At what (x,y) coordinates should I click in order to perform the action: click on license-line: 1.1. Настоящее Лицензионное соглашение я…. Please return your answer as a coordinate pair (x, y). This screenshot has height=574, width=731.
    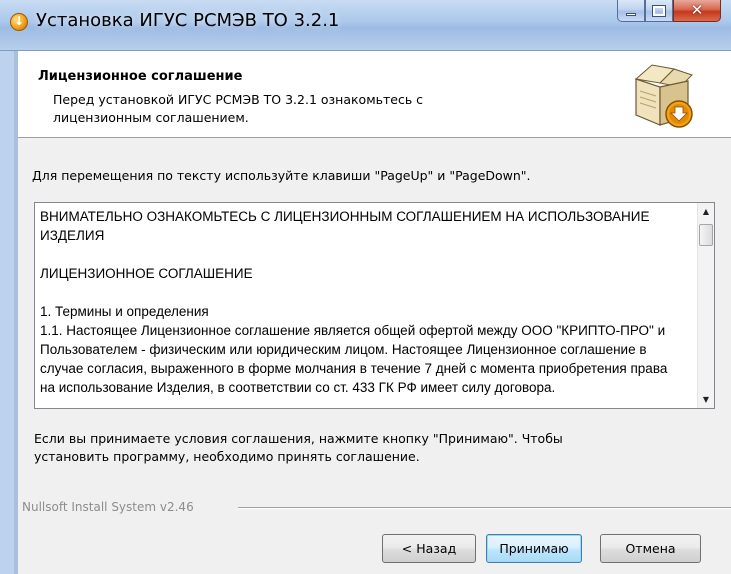
    Looking at the image, I should click on (354, 359).